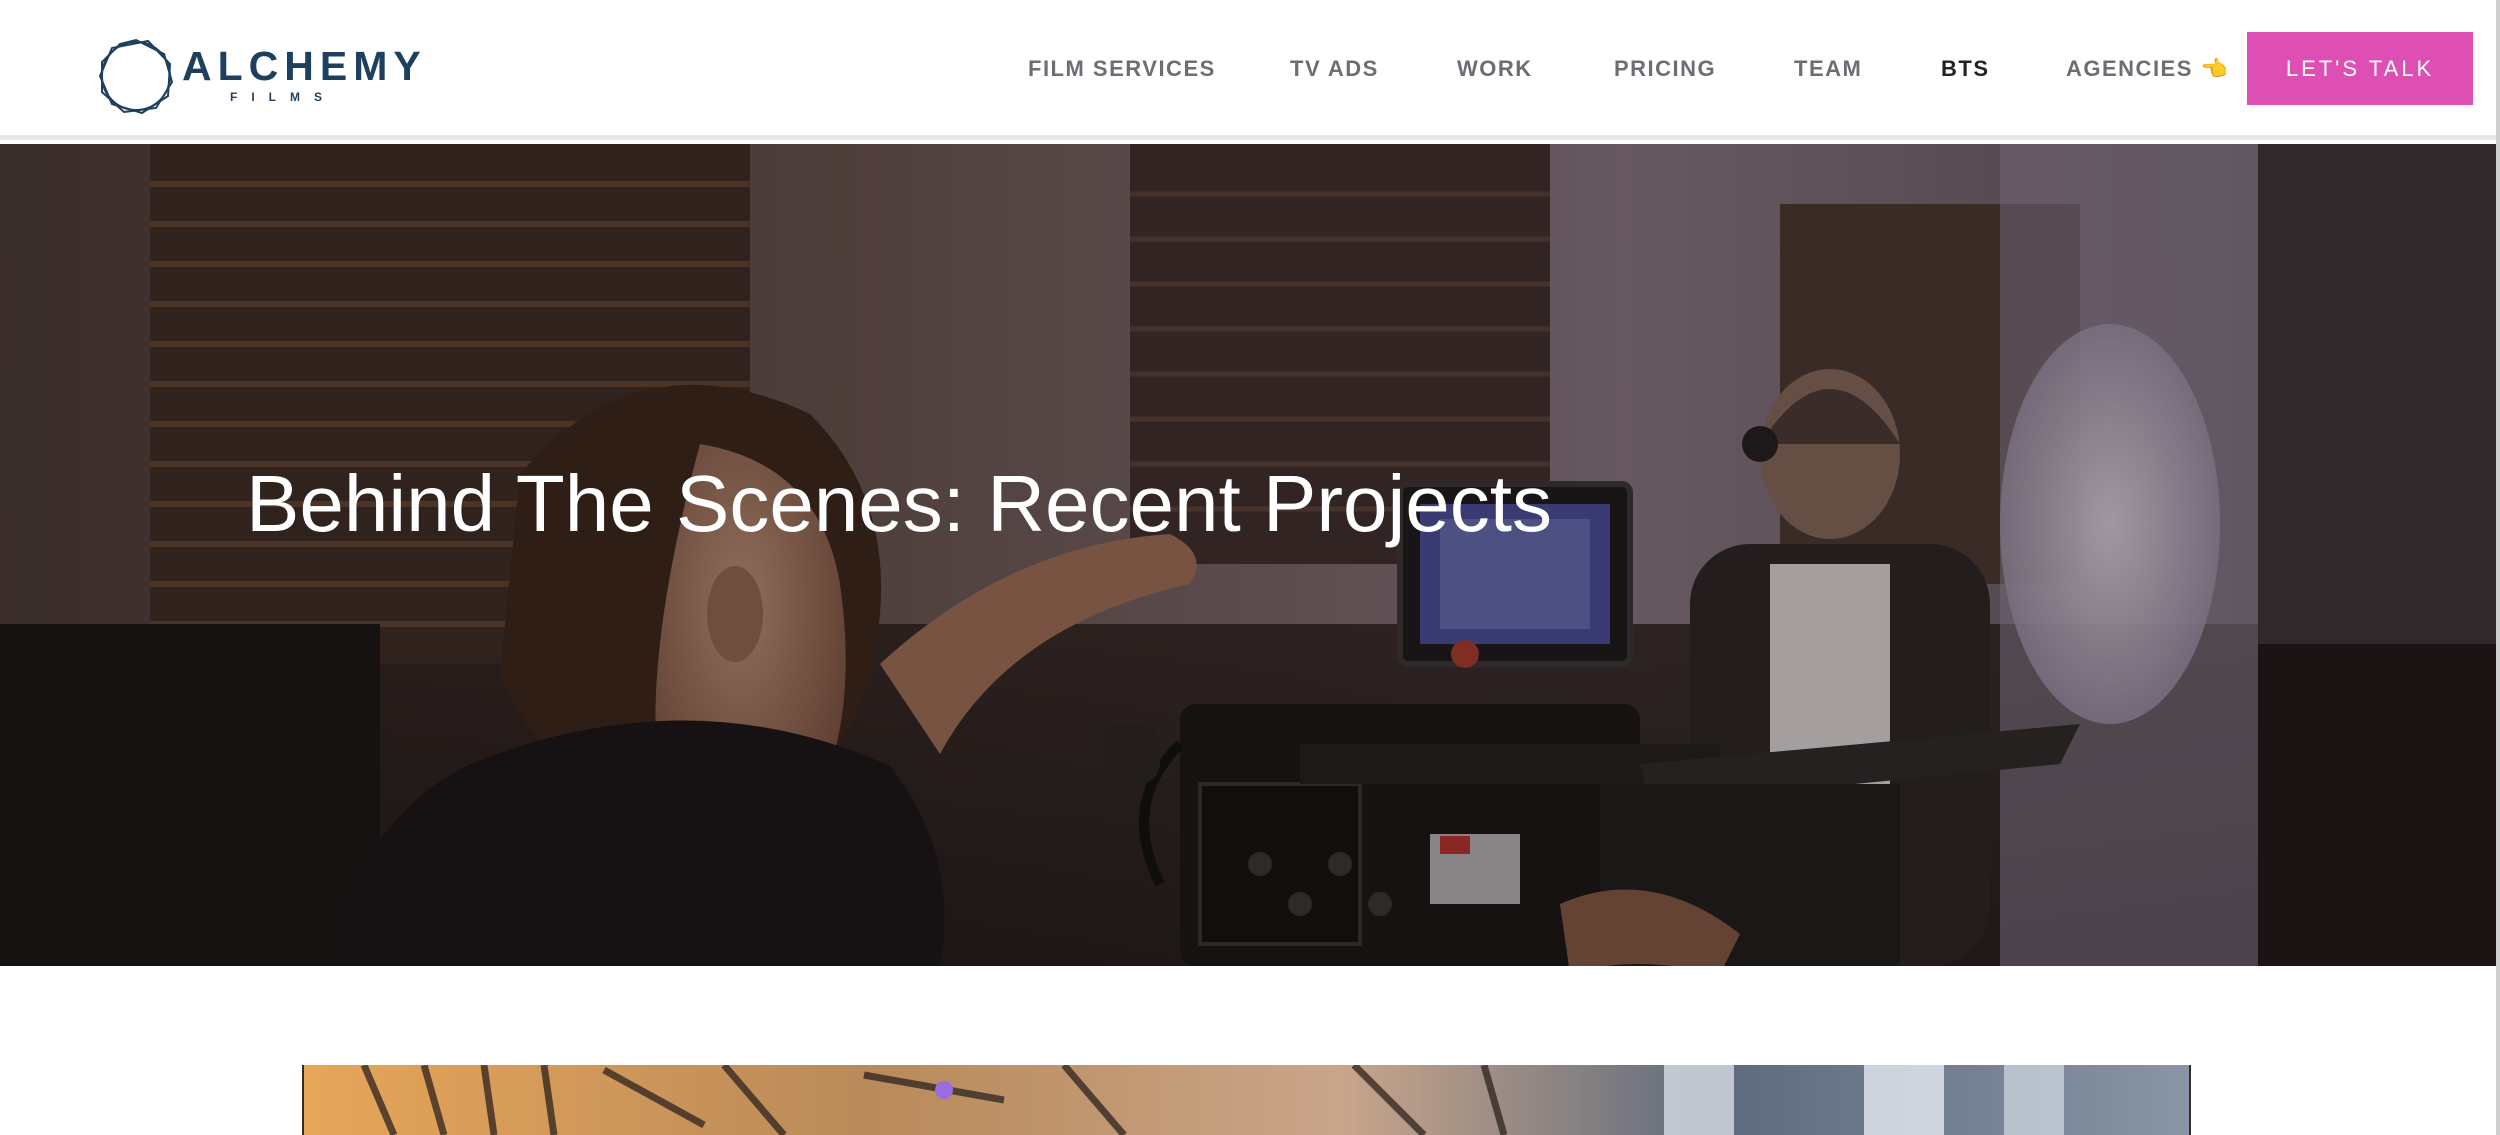 This screenshot has height=1135, width=2500. What do you see at coordinates (136, 76) in the screenshot?
I see `logo-mark-icon` at bounding box center [136, 76].